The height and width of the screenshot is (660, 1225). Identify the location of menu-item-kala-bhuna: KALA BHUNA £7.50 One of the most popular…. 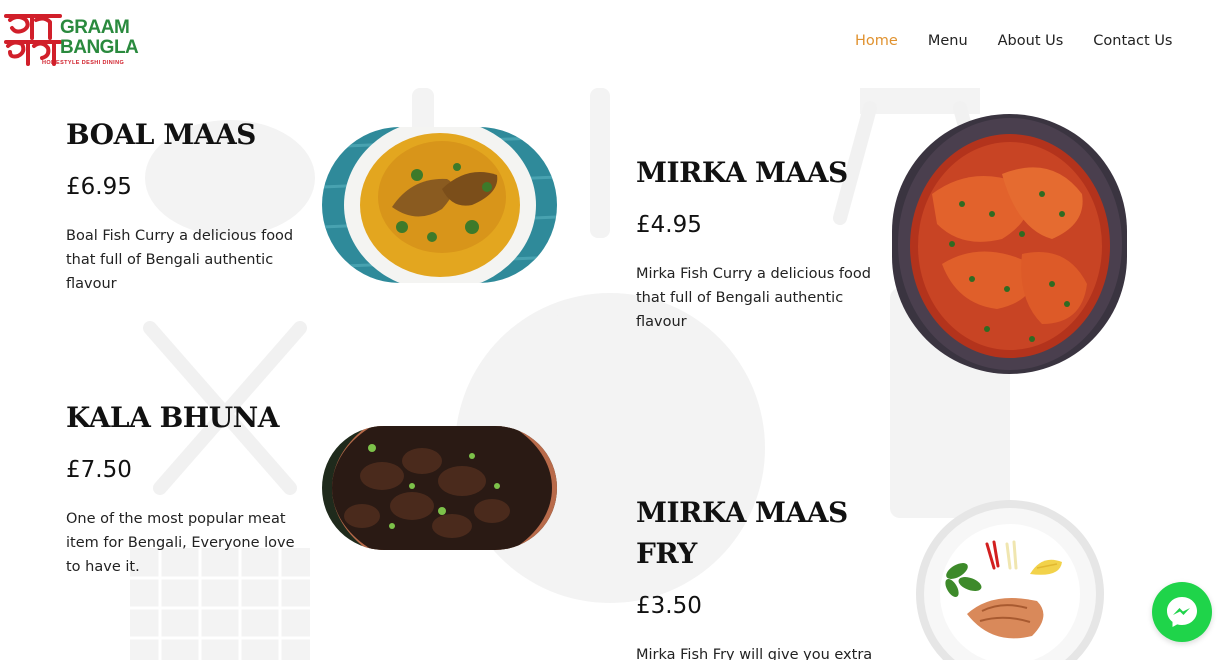
(186, 488).